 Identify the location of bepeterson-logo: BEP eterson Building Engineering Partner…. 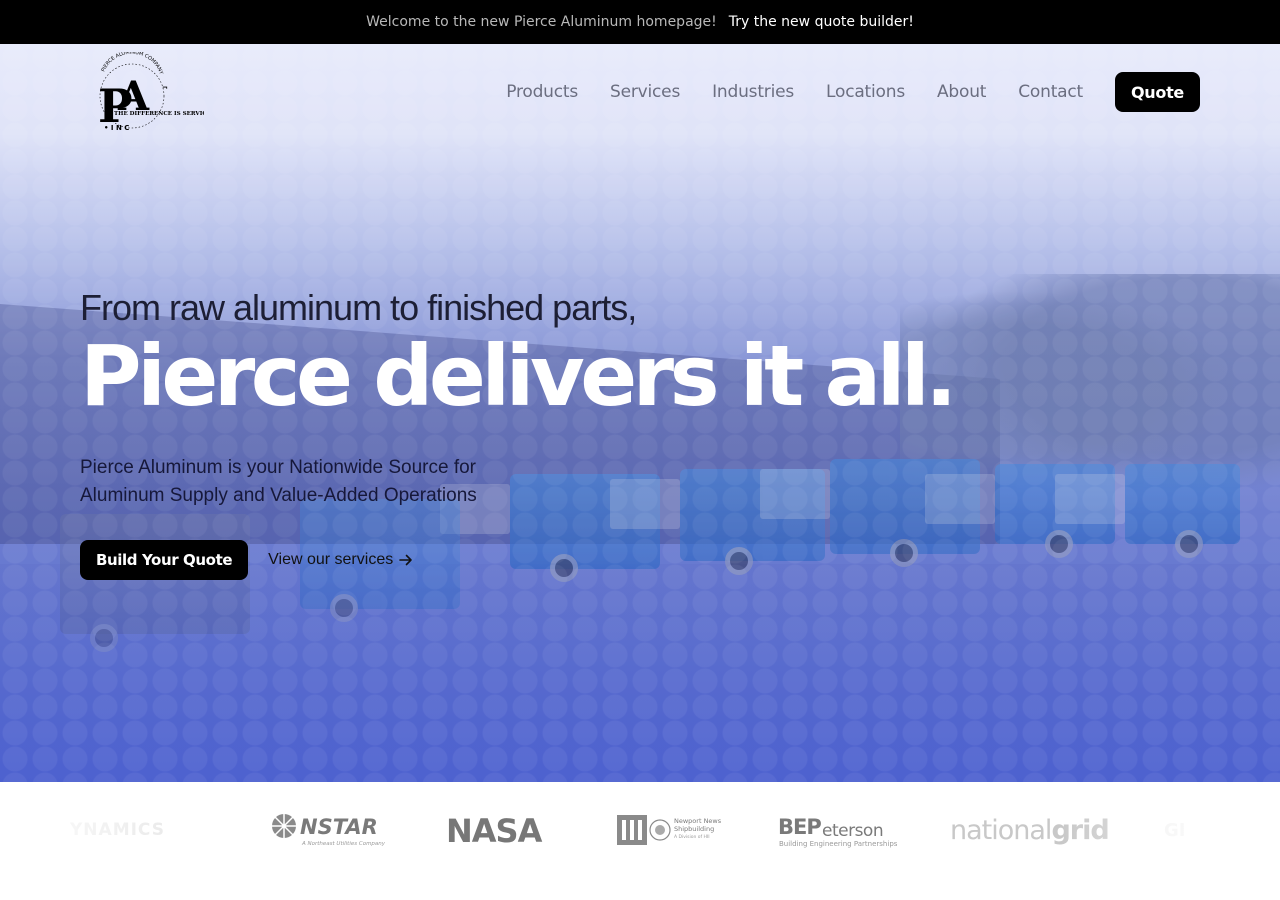
(838, 831).